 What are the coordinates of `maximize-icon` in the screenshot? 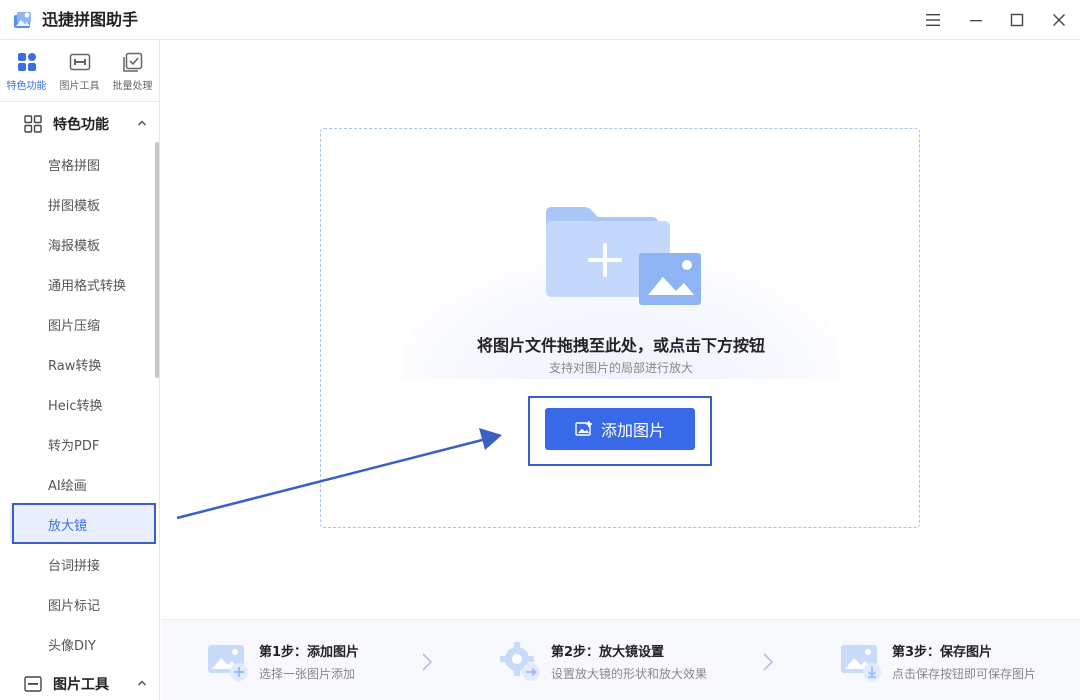 It's located at (1017, 20).